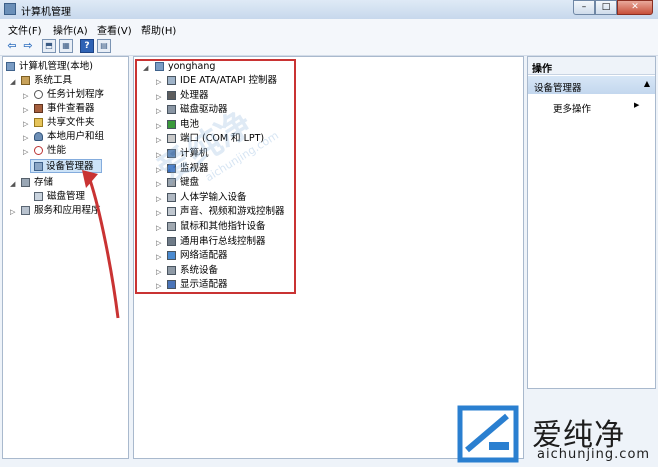 The height and width of the screenshot is (467, 658). What do you see at coordinates (499, 446) in the screenshot?
I see `logo-block` at bounding box center [499, 446].